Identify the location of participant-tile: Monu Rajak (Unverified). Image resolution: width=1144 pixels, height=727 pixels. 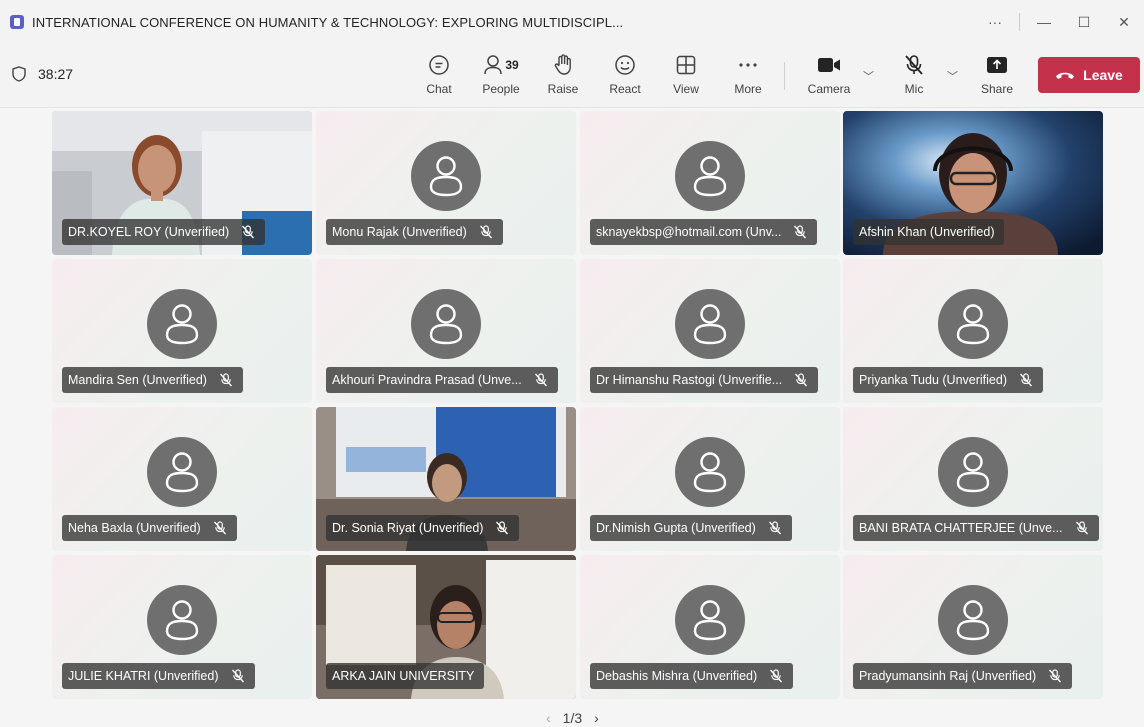
(446, 183).